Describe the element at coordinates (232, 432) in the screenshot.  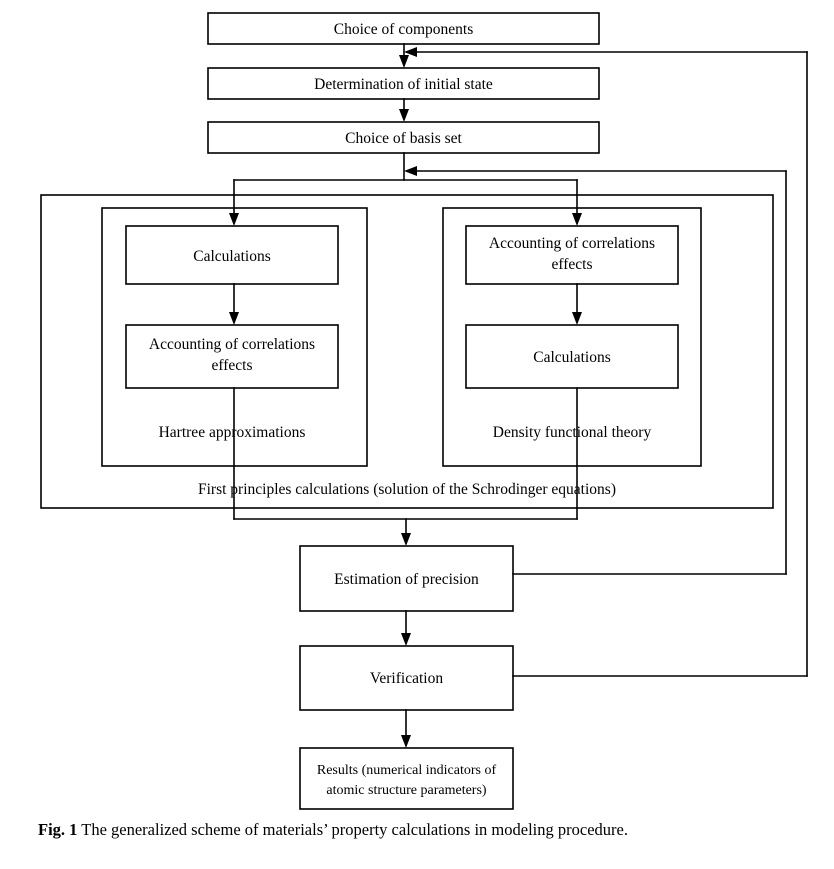
I see `group-hartree-approximations-label: Hartree approximations` at that location.